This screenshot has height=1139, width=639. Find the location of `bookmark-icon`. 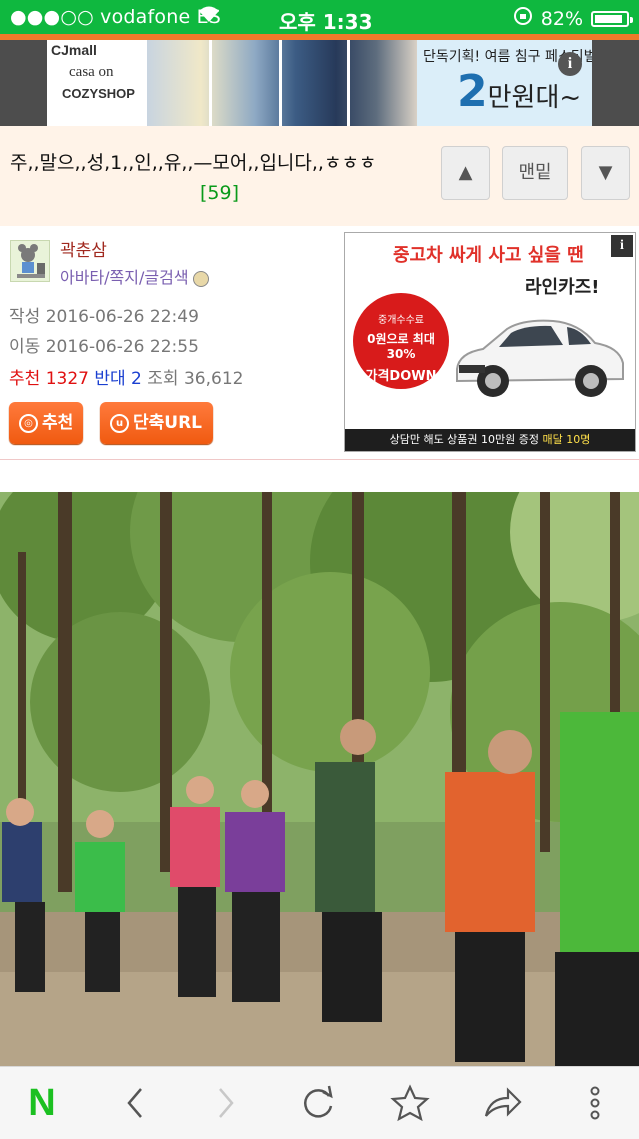

bookmark-icon is located at coordinates (410, 1103).